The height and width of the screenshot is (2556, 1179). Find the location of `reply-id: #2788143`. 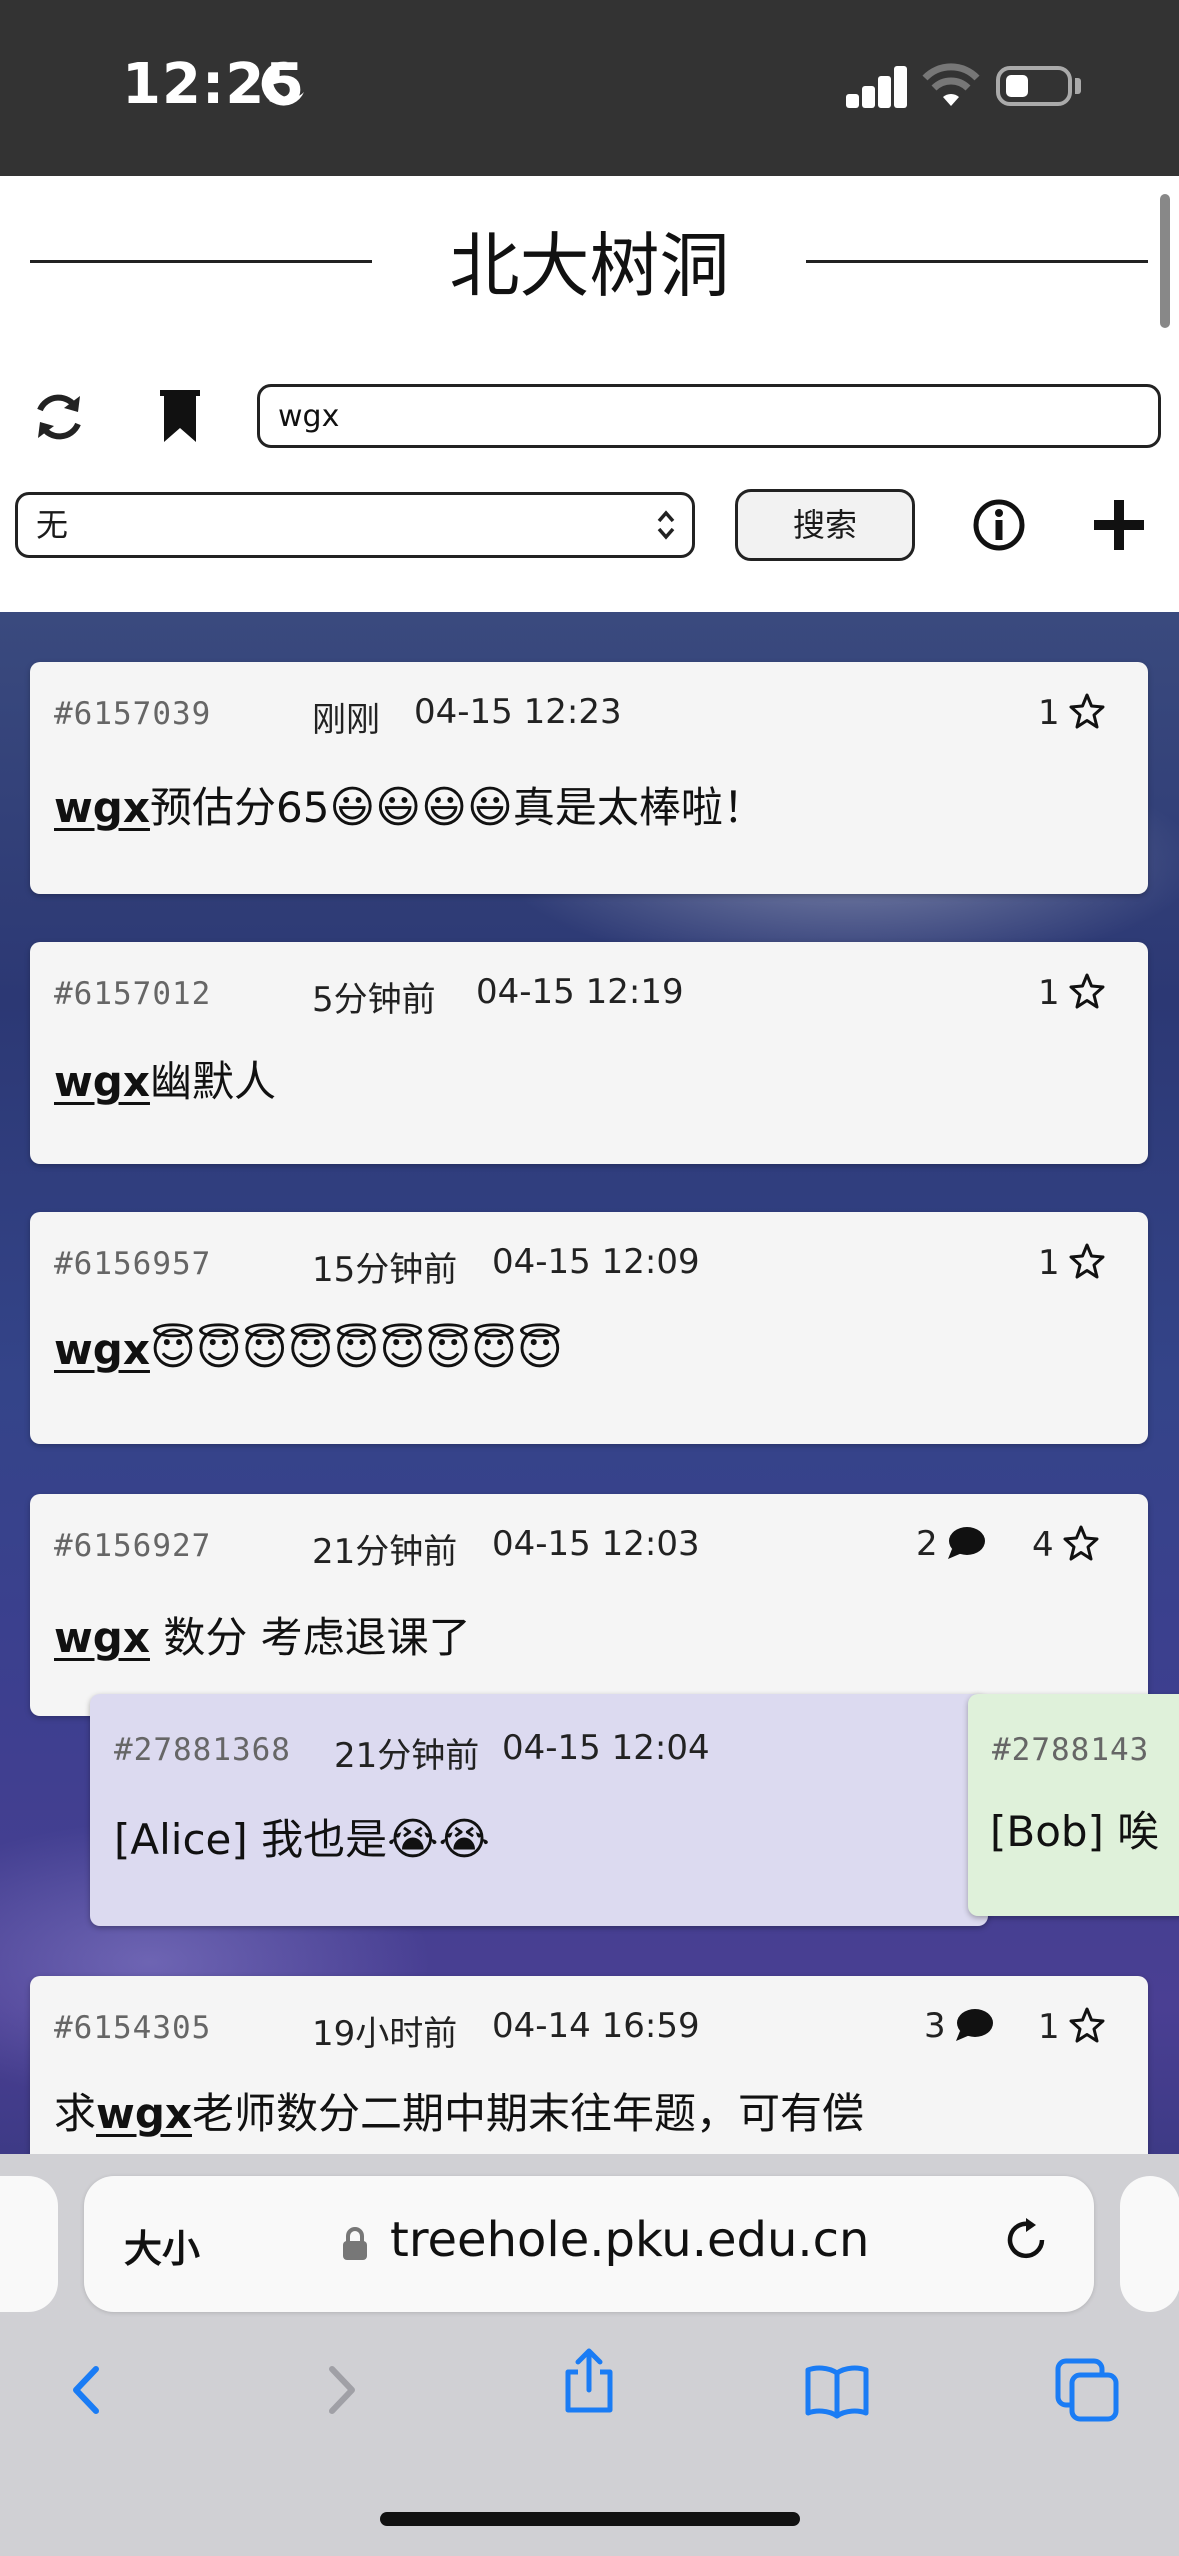

reply-id: #2788143 is located at coordinates (1071, 1750).